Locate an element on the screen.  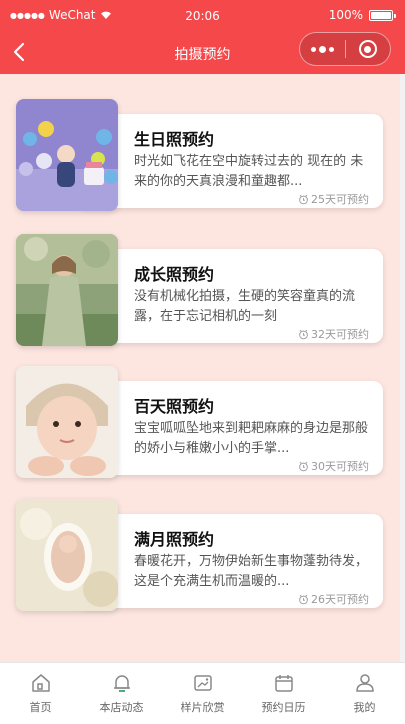
availability-info: 26天可预约 is located at coordinates (333, 599).